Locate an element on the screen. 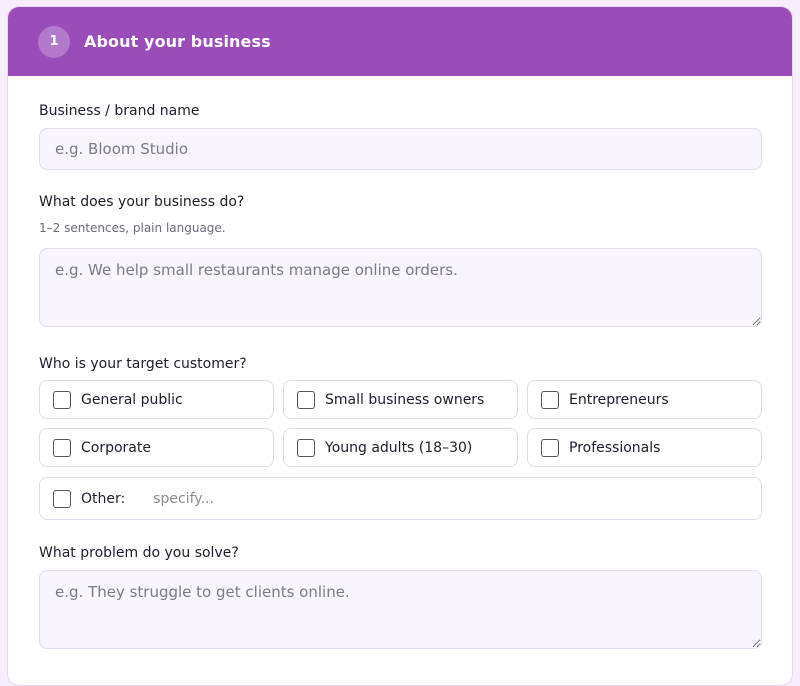 The image size is (800, 686). target-option-professionals: Professionals is located at coordinates (644, 447).